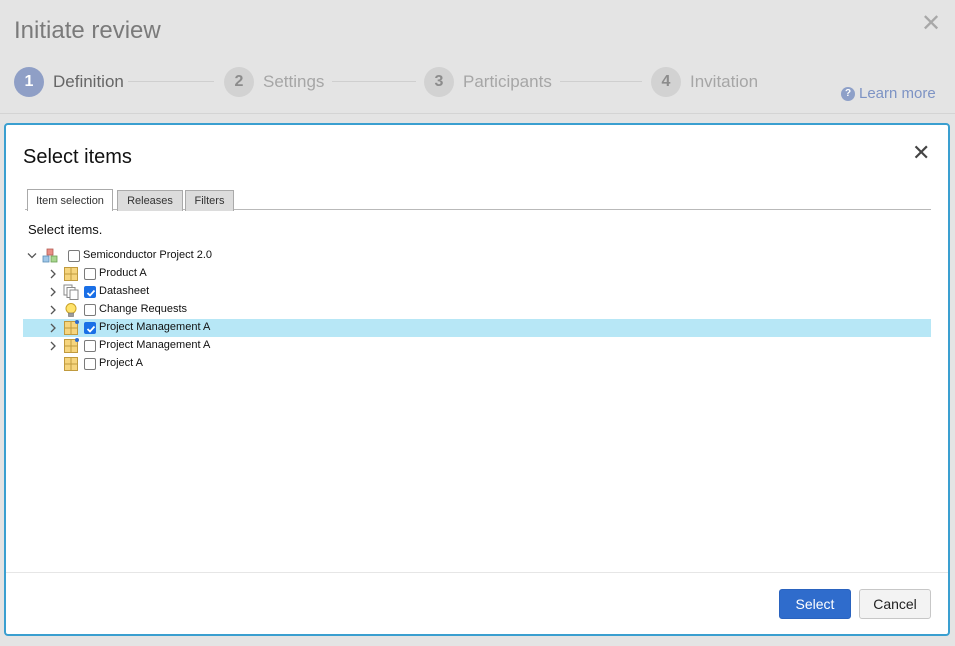 The width and height of the screenshot is (955, 646). I want to click on step-number: 4, so click(666, 82).